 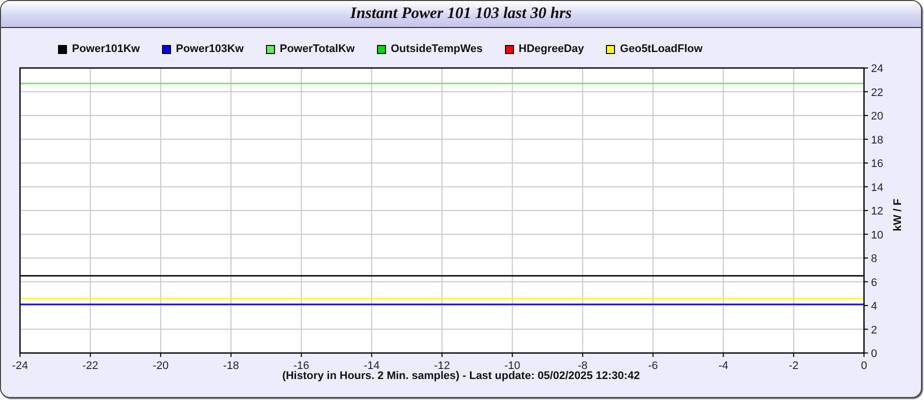 What do you see at coordinates (877, 188) in the screenshot?
I see `y-tick-label: 14` at bounding box center [877, 188].